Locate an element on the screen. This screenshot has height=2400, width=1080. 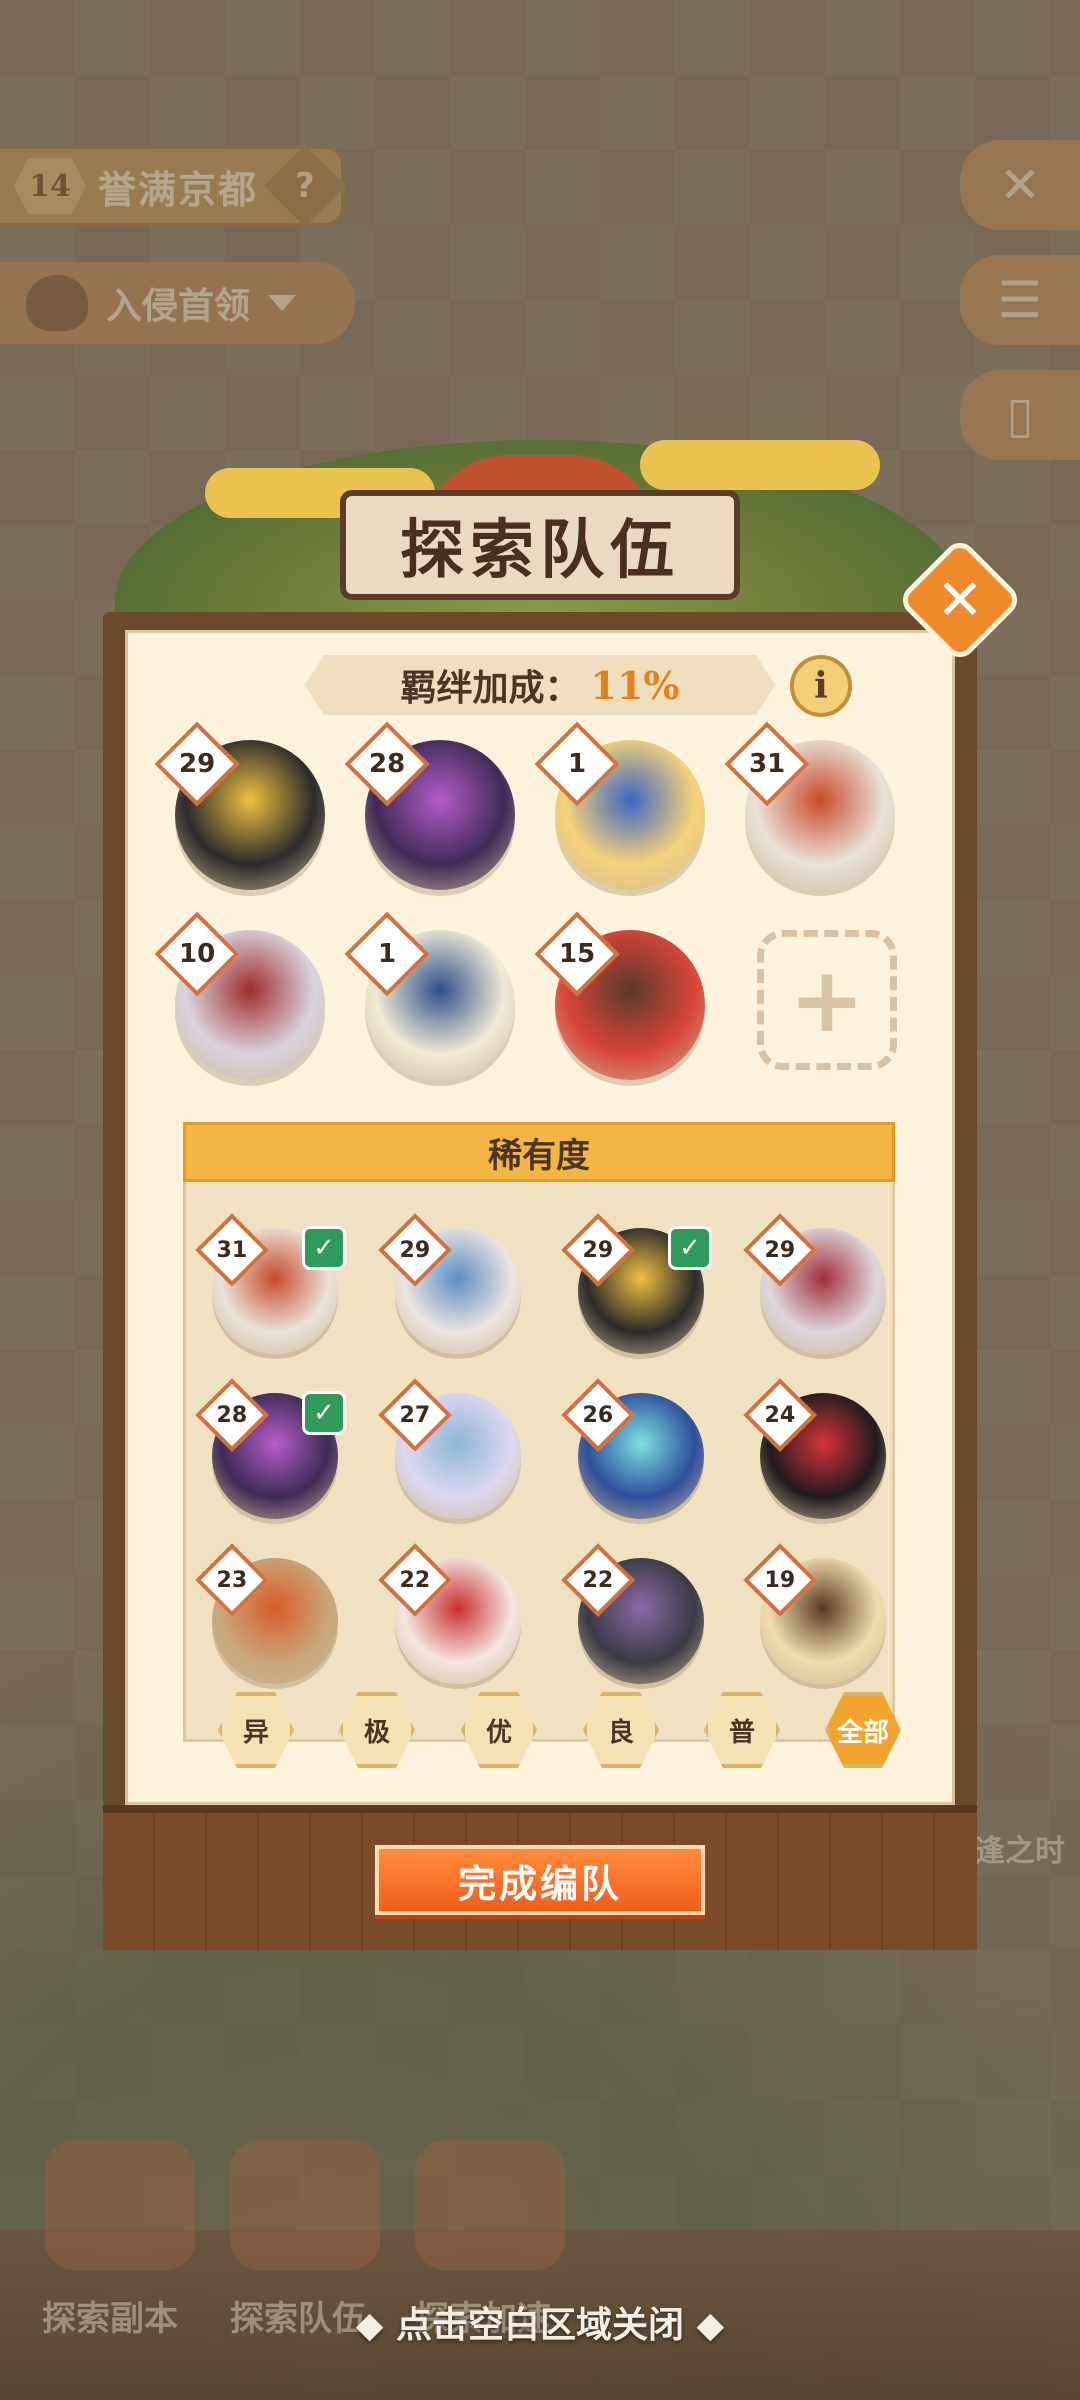
roster-shikigami: 19 is located at coordinates (814, 1613).